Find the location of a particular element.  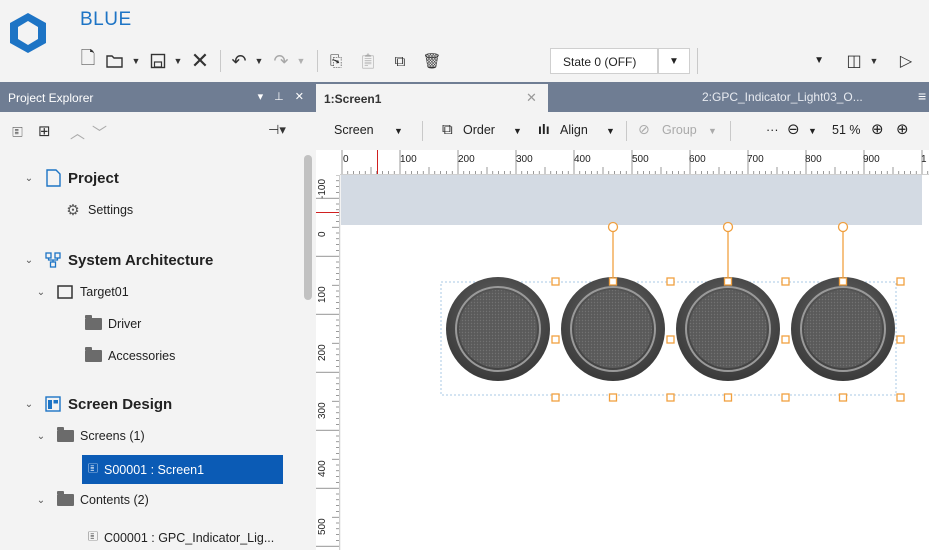

align-menu: Align is located at coordinates (574, 130).